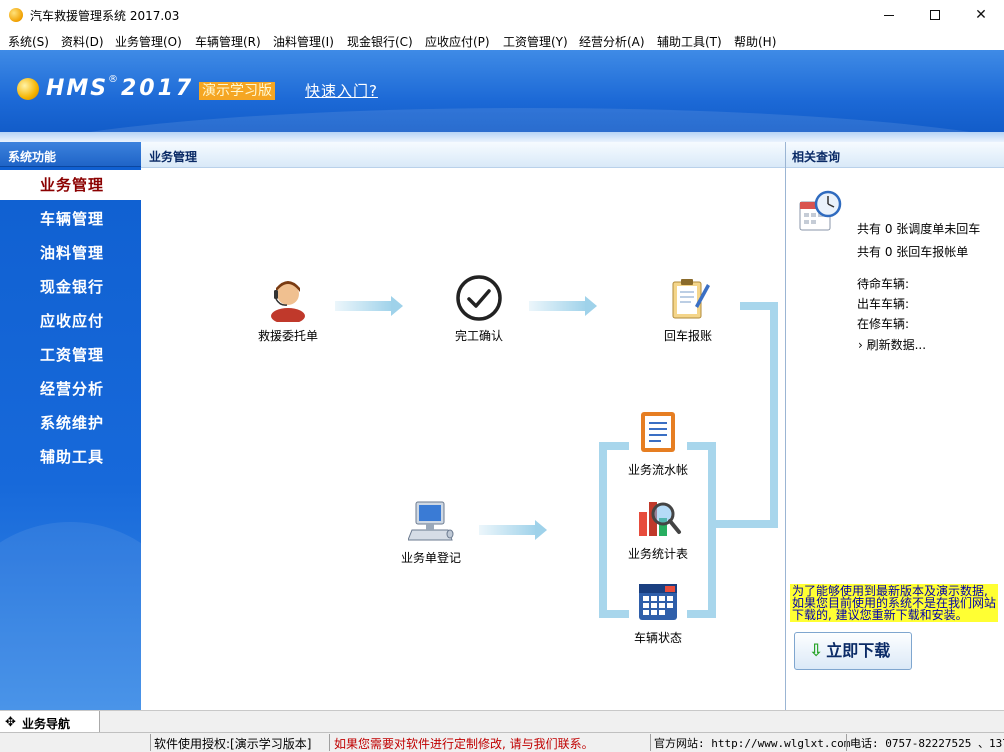  I want to click on completion-confirm-node: 完工确认, so click(479, 309).